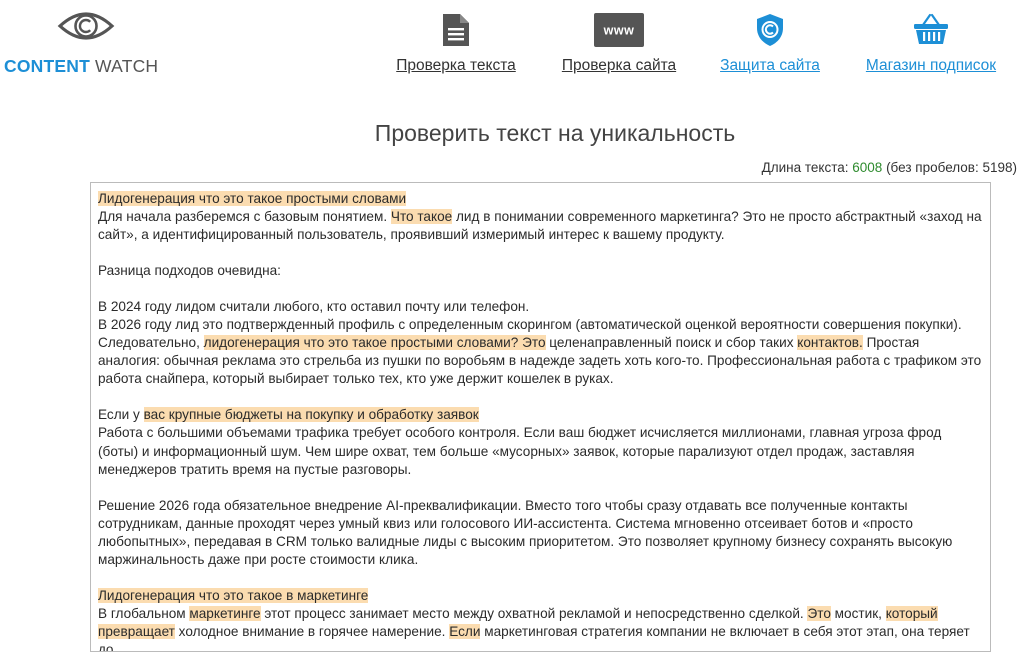 The height and width of the screenshot is (652, 1024). What do you see at coordinates (867, 167) in the screenshot?
I see `text-length-value: 6008` at bounding box center [867, 167].